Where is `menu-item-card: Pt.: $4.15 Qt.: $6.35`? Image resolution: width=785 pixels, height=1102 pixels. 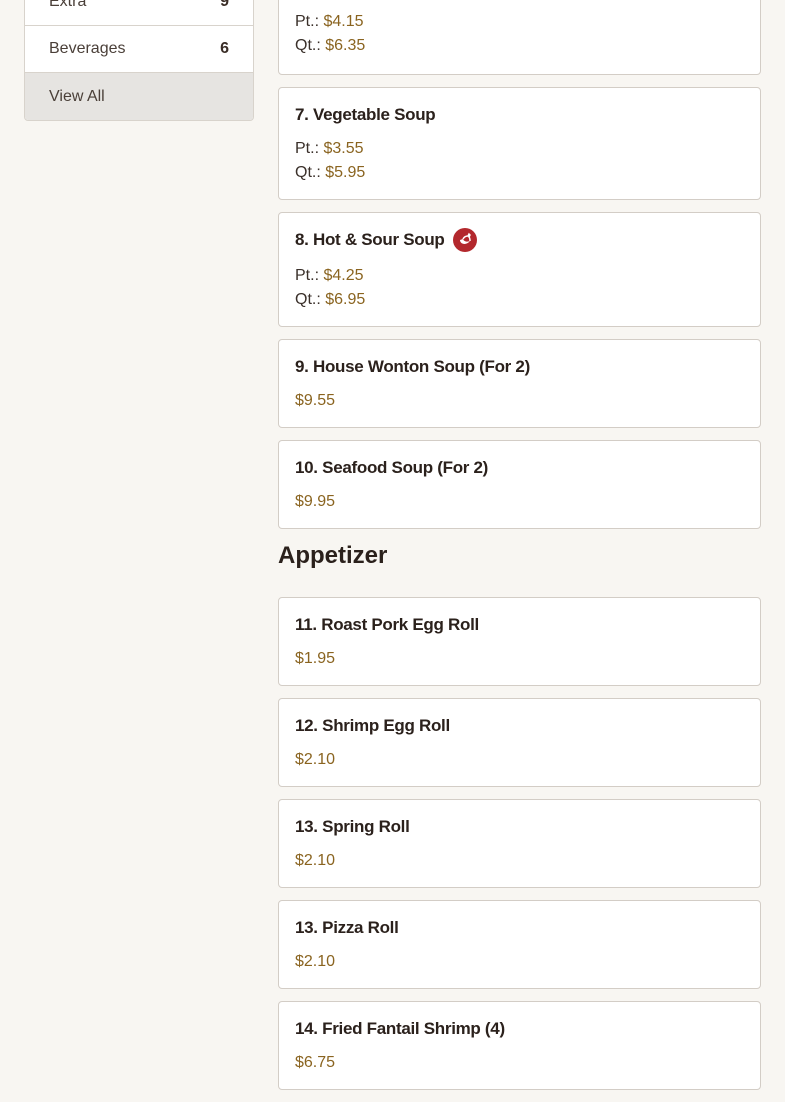
menu-item-card: Pt.: $4.15 Qt.: $6.35 is located at coordinates (519, 37).